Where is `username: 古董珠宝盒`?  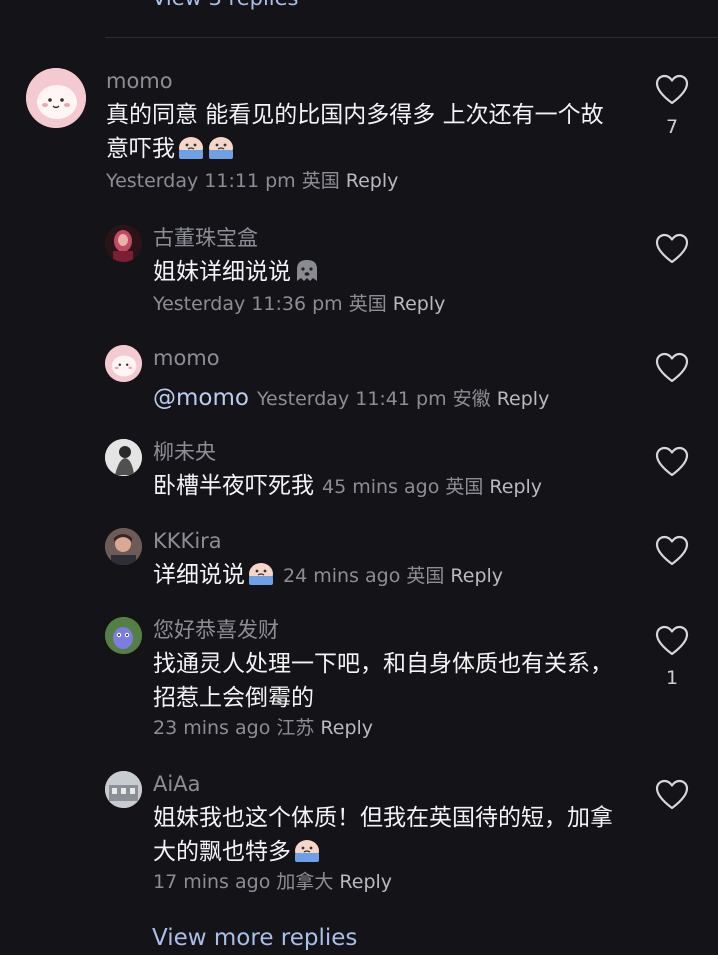
username: 古董珠宝盒 is located at coordinates (385, 238).